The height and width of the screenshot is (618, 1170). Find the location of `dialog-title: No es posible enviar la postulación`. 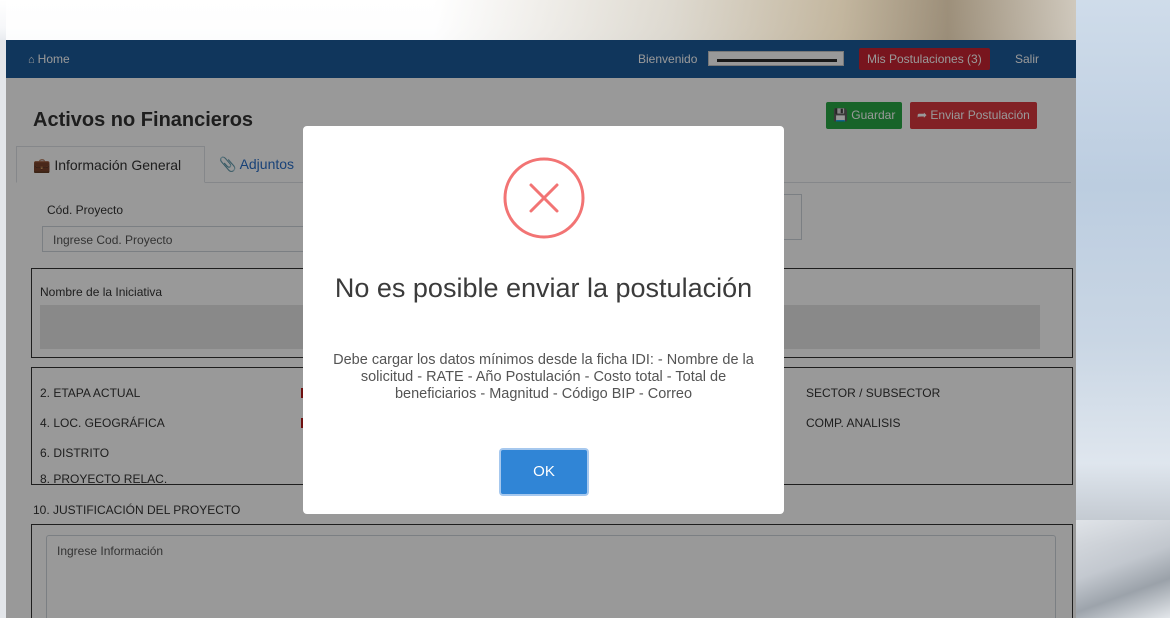

dialog-title: No es posible enviar la postulación is located at coordinates (543, 288).